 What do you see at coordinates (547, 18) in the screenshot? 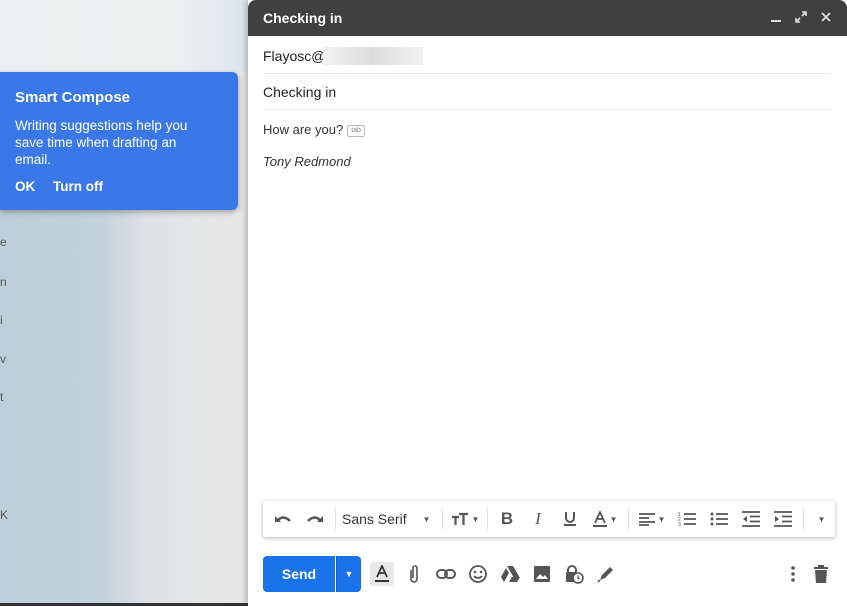
I see `compose-header: Checking in` at bounding box center [547, 18].